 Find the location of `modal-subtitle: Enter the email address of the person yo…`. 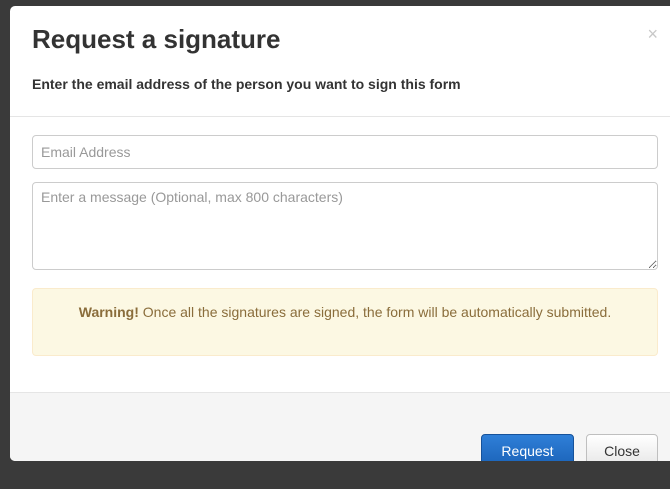

modal-subtitle: Enter the email address of the person yo… is located at coordinates (246, 84).